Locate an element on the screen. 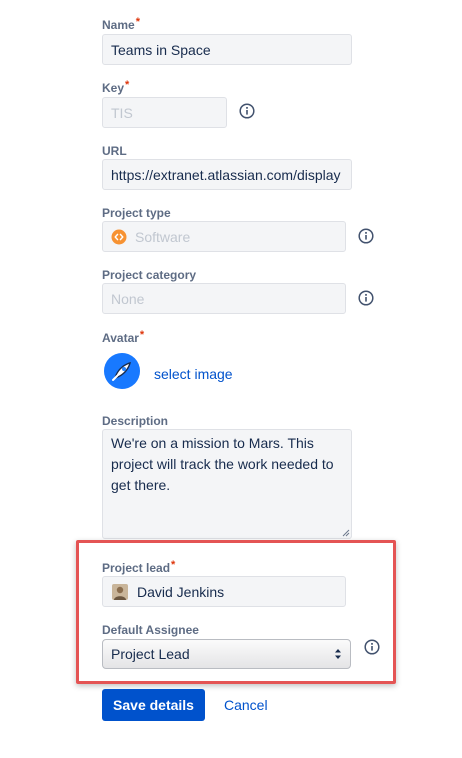 Image resolution: width=462 pixels, height=758 pixels. url-input-value: https://extranet.atlassian.com/display is located at coordinates (226, 174).